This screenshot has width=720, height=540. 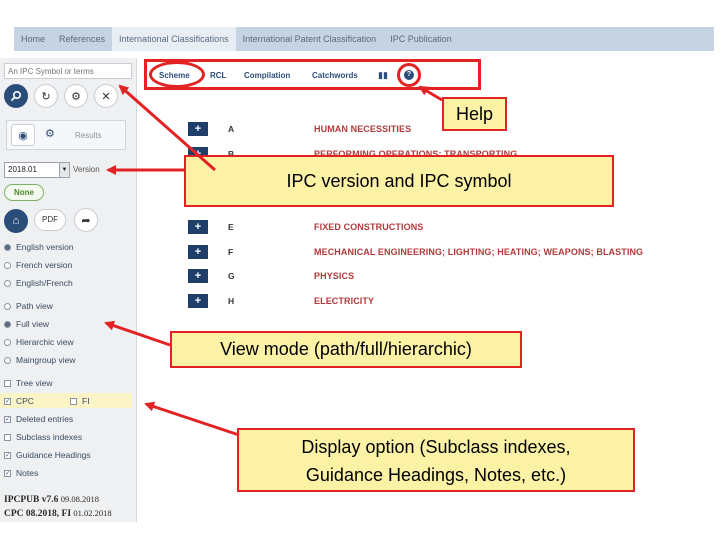 I want to click on section-symbol: F, so click(x=230, y=252).